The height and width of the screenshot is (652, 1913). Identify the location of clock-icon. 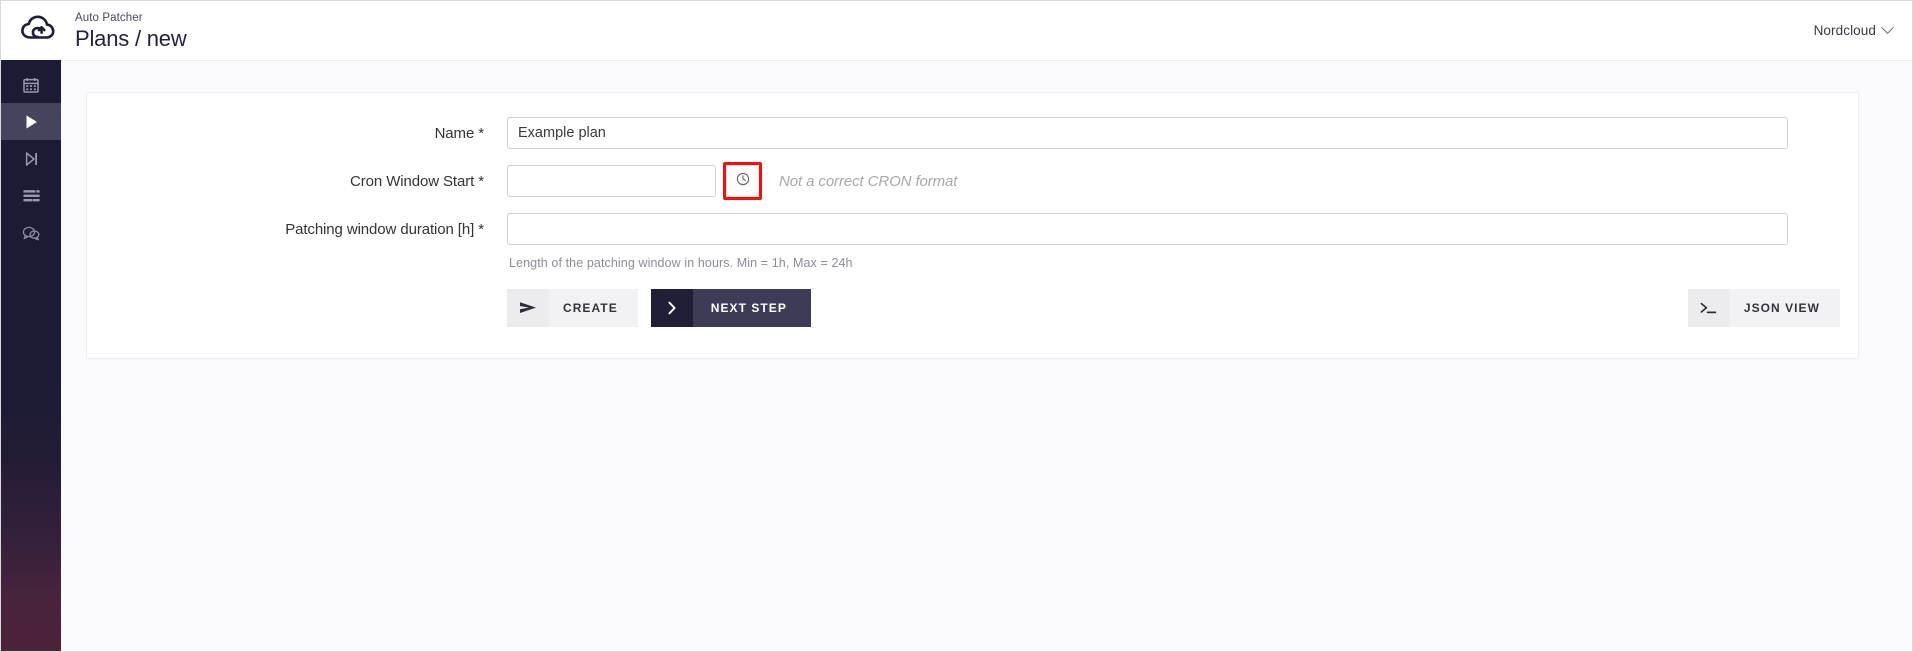
(743, 181).